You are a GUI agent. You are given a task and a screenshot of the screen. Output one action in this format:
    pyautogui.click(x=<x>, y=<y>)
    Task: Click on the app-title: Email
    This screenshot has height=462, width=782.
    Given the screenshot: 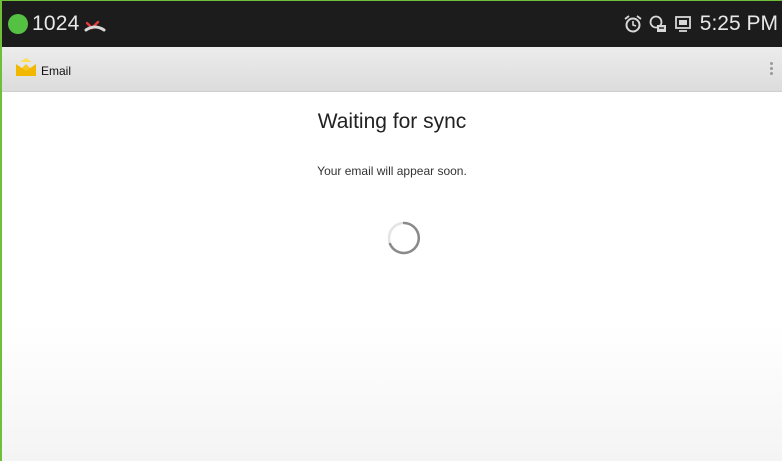 What is the action you would take?
    pyautogui.click(x=56, y=71)
    